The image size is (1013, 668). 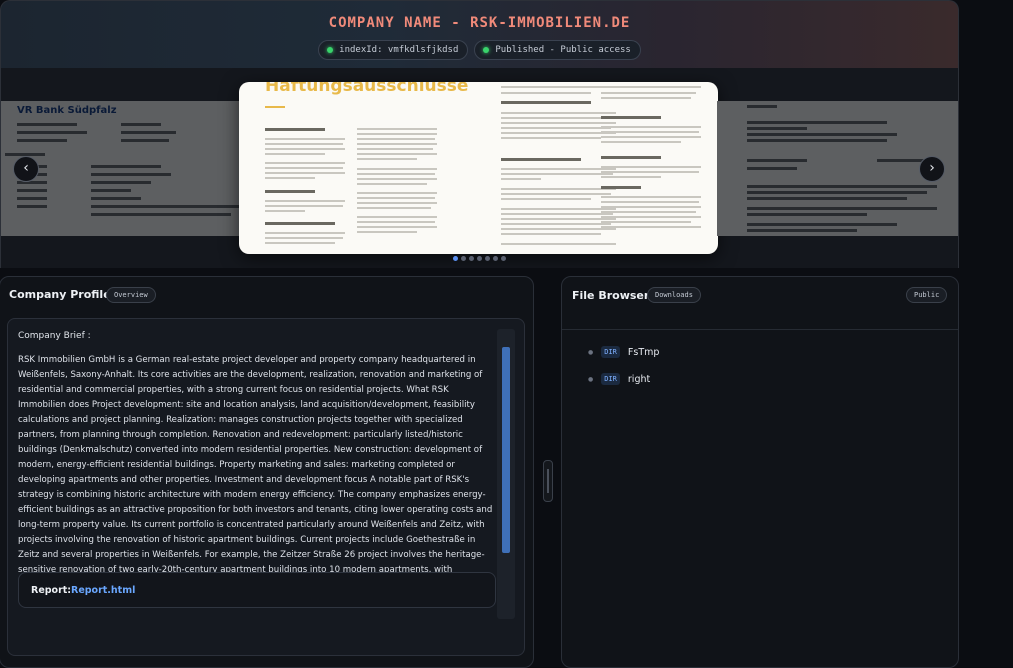 What do you see at coordinates (60, 294) in the screenshot?
I see `company-profile-title: Company Profile` at bounding box center [60, 294].